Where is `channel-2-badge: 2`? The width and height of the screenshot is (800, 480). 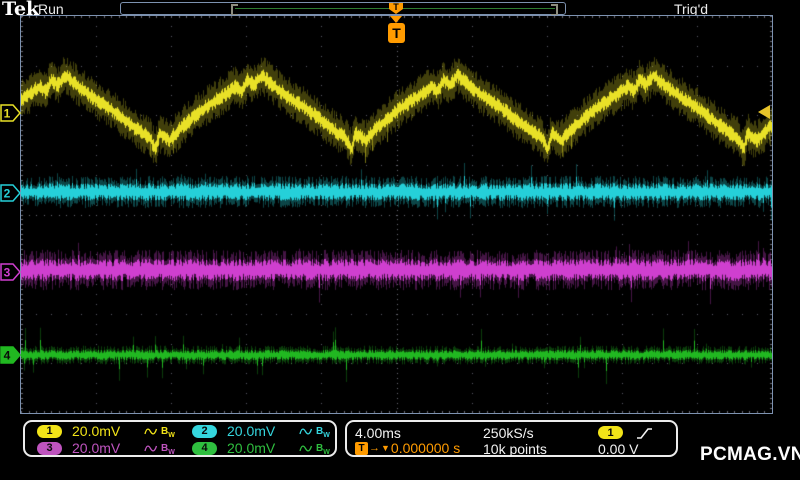 channel-2-badge: 2 is located at coordinates (204, 431).